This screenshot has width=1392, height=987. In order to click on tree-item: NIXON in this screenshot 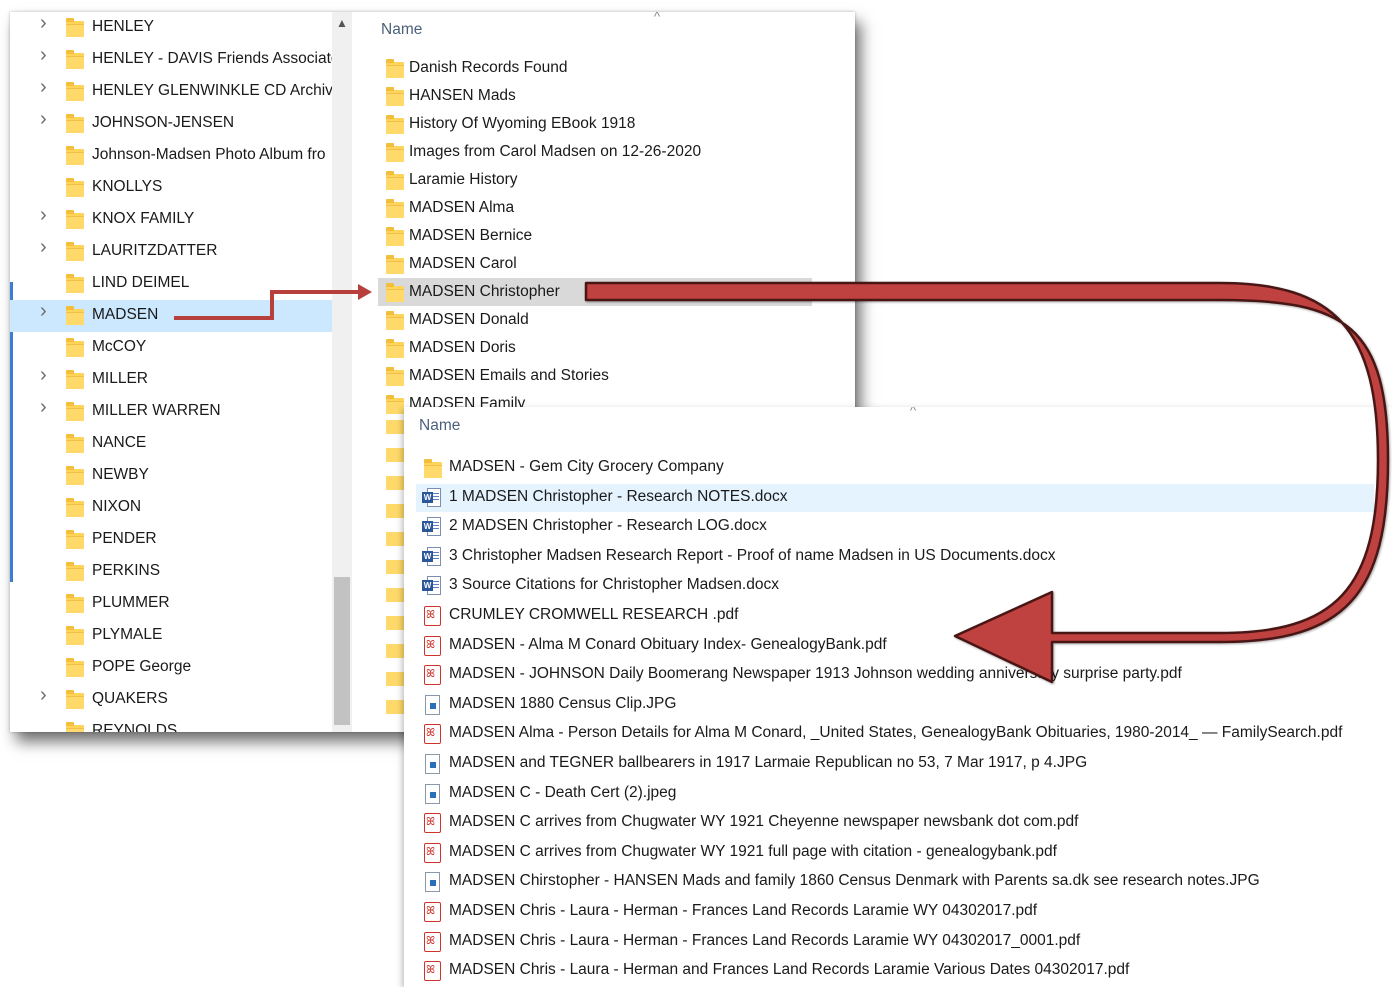, I will do `click(171, 508)`.